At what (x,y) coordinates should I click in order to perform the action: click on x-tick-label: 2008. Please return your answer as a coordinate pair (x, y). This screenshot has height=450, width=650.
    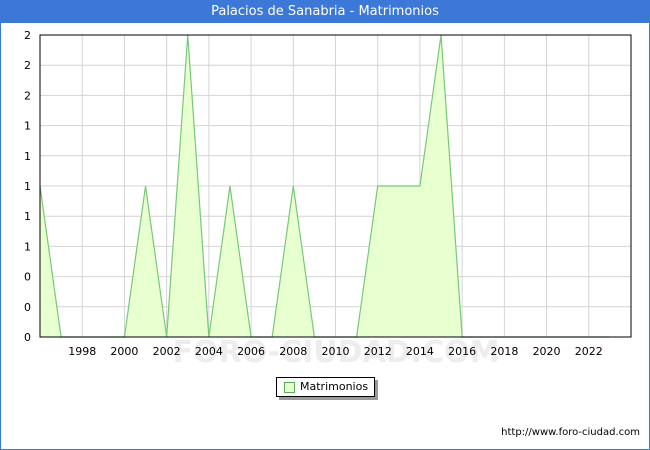
    Looking at the image, I should click on (293, 351).